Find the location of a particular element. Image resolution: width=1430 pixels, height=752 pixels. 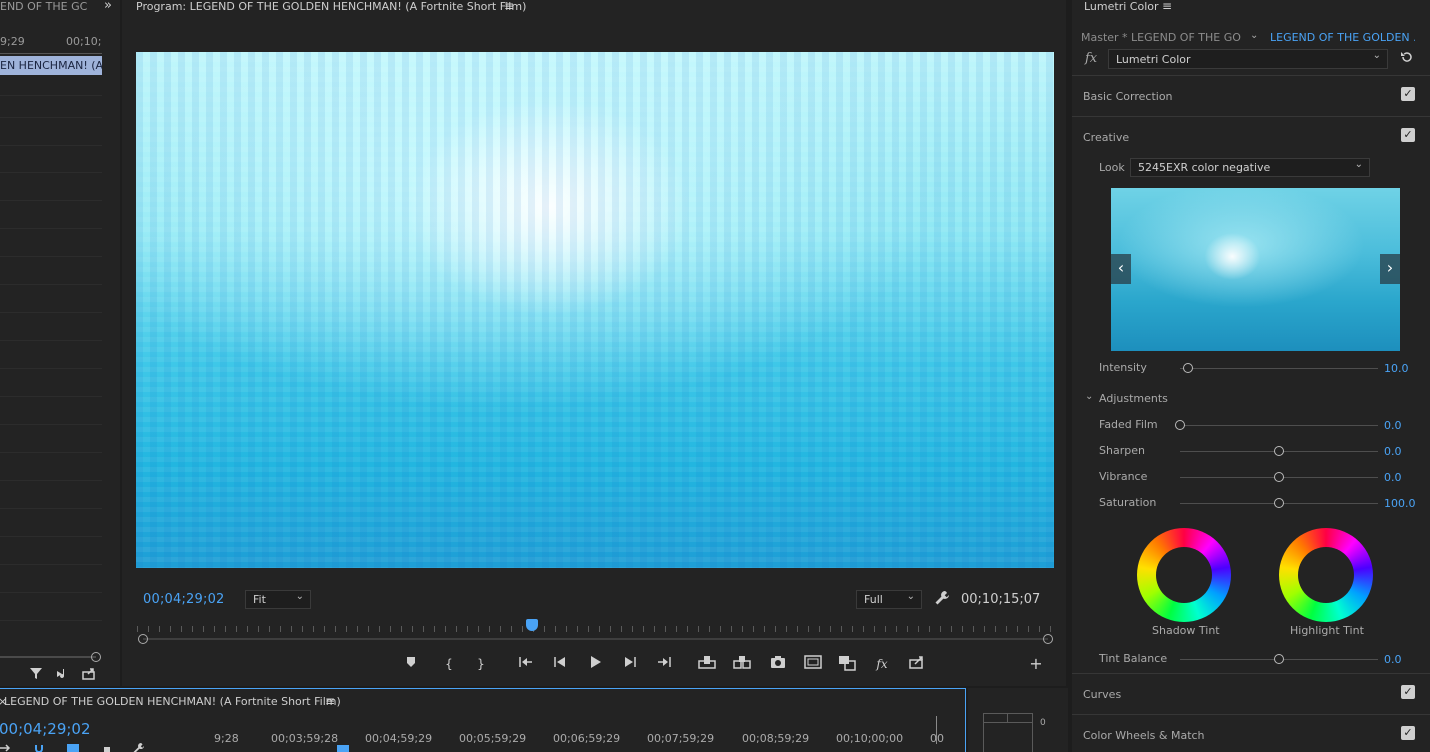

safe-margins-icon is located at coordinates (813, 664).